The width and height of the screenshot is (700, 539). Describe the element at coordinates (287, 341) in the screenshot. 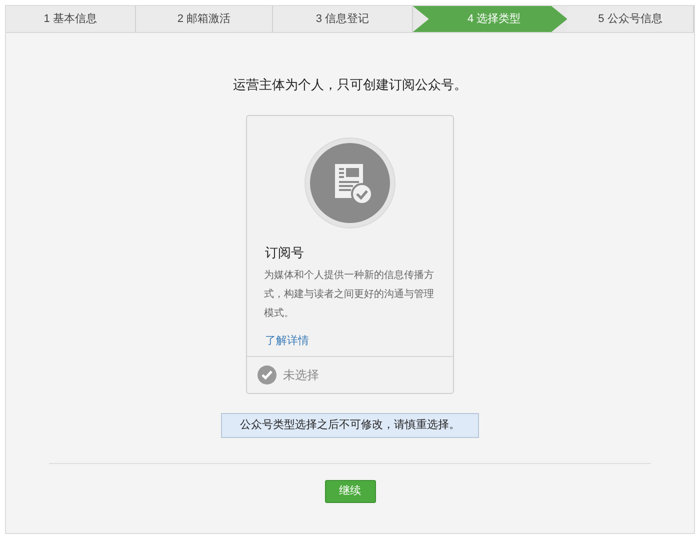

I see `details-link: 了解详情` at that location.